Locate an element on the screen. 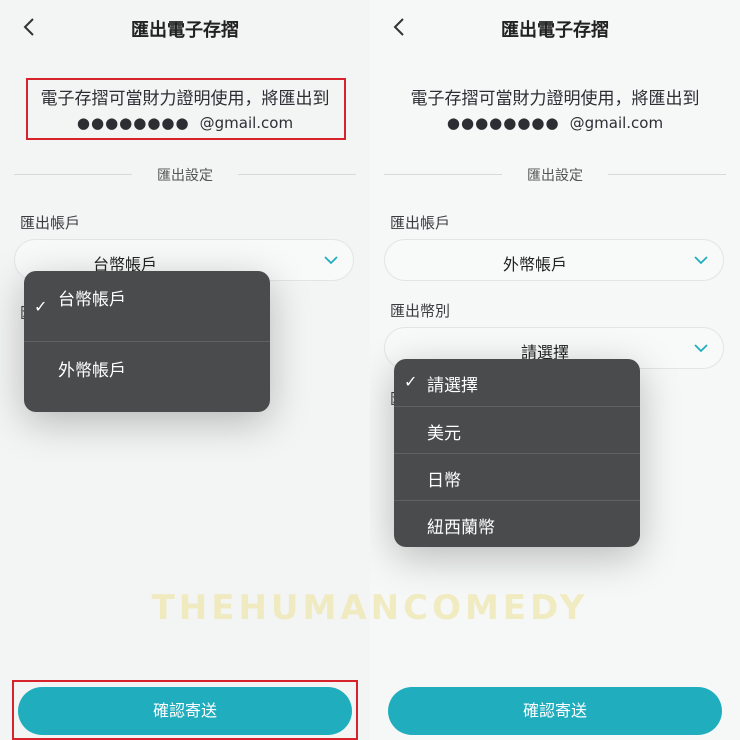 The height and width of the screenshot is (740, 740). account-value: 外幣帳戶 is located at coordinates (534, 264).